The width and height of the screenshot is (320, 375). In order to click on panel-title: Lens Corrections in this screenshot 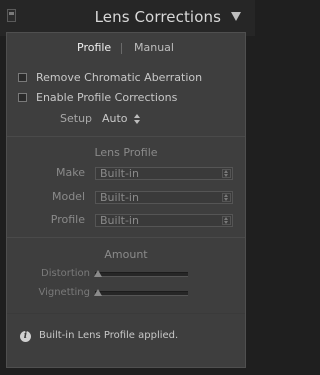, I will do `click(157, 17)`.